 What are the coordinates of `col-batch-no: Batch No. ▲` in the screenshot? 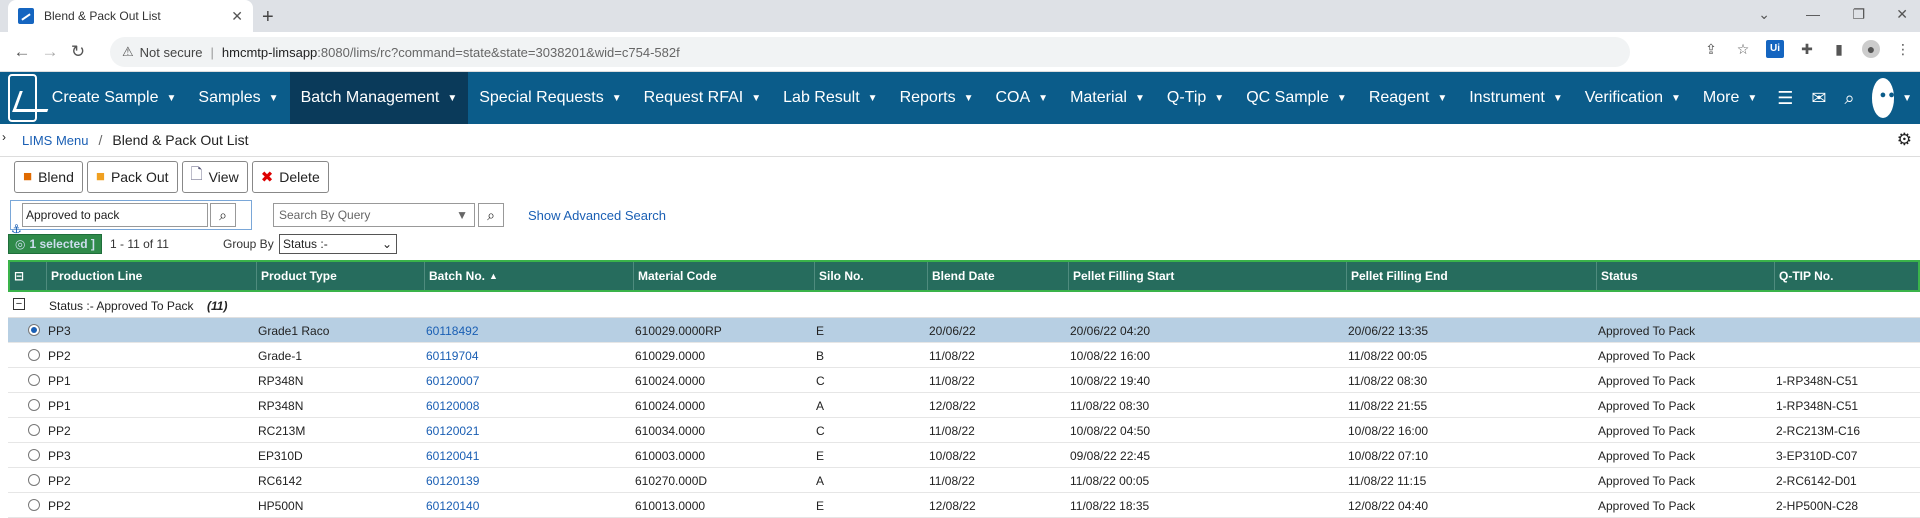 It's located at (528, 276).